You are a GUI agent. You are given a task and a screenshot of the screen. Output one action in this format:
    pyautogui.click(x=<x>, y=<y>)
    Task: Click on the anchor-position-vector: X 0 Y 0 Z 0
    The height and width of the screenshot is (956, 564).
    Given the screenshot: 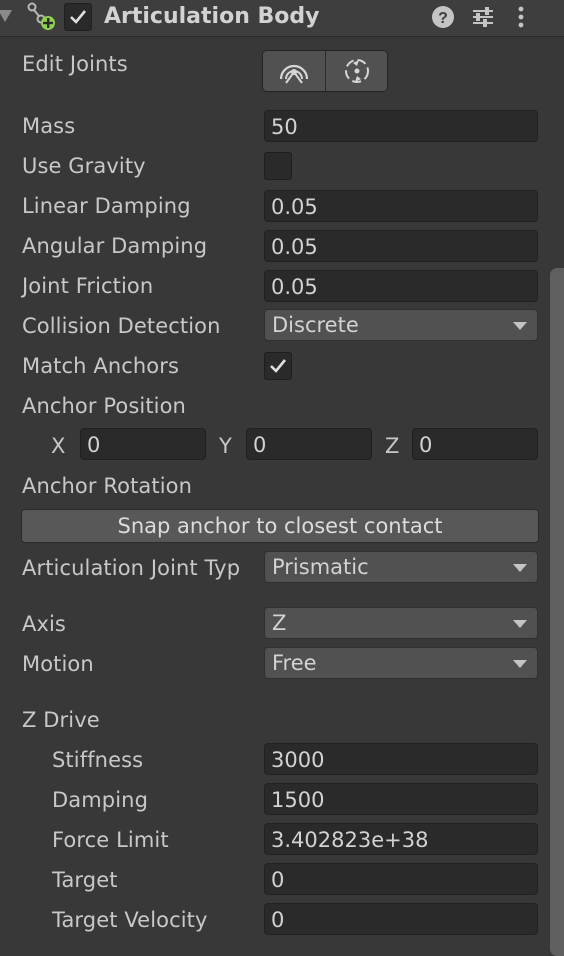 What is the action you would take?
    pyautogui.click(x=270, y=445)
    